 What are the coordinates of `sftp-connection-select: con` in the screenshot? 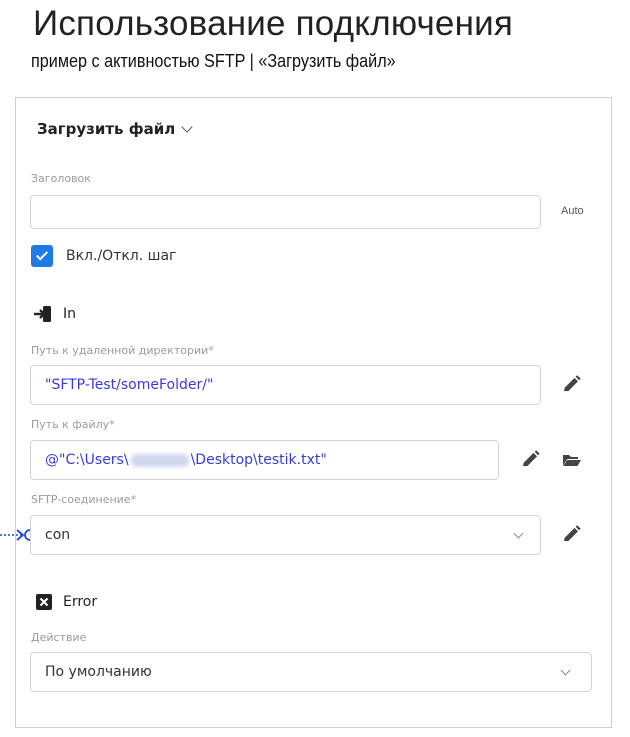 It's located at (285, 535).